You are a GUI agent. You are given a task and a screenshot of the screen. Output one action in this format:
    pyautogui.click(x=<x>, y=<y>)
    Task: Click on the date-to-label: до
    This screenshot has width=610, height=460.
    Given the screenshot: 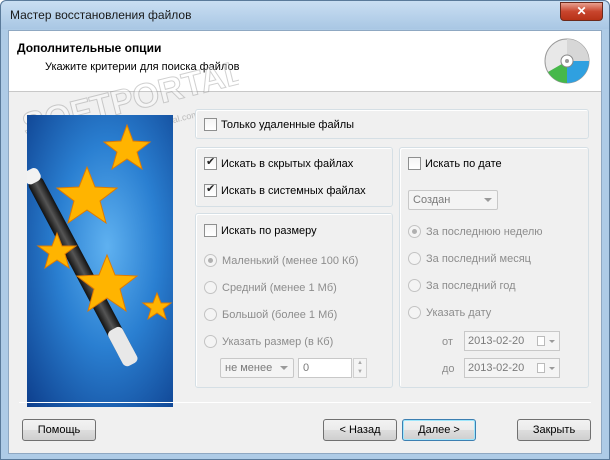 What is the action you would take?
    pyautogui.click(x=448, y=369)
    